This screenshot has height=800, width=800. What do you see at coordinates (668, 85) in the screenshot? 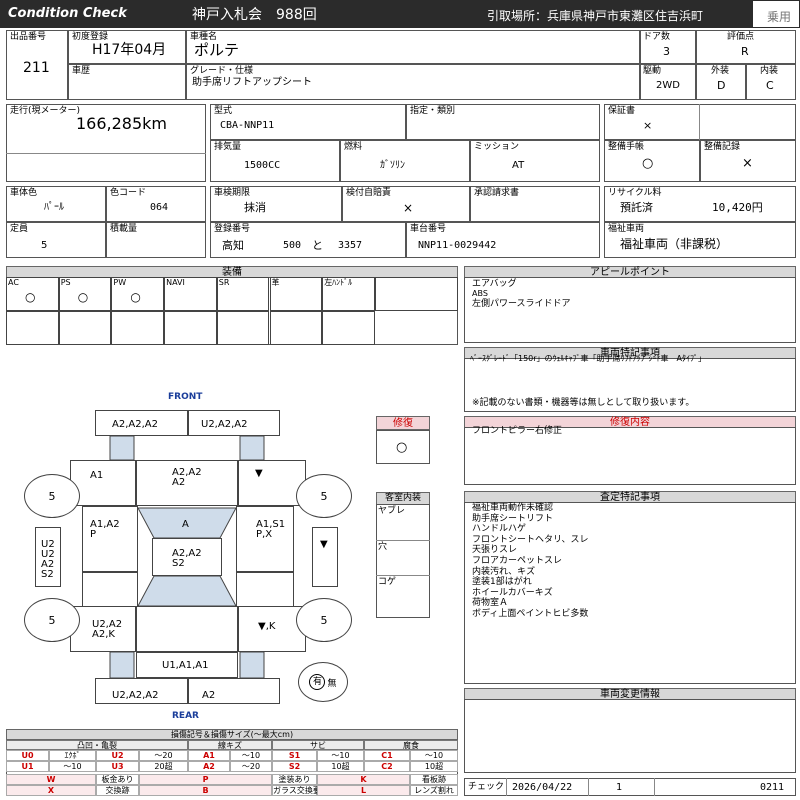
I see `drive-value: 2WD` at bounding box center [668, 85].